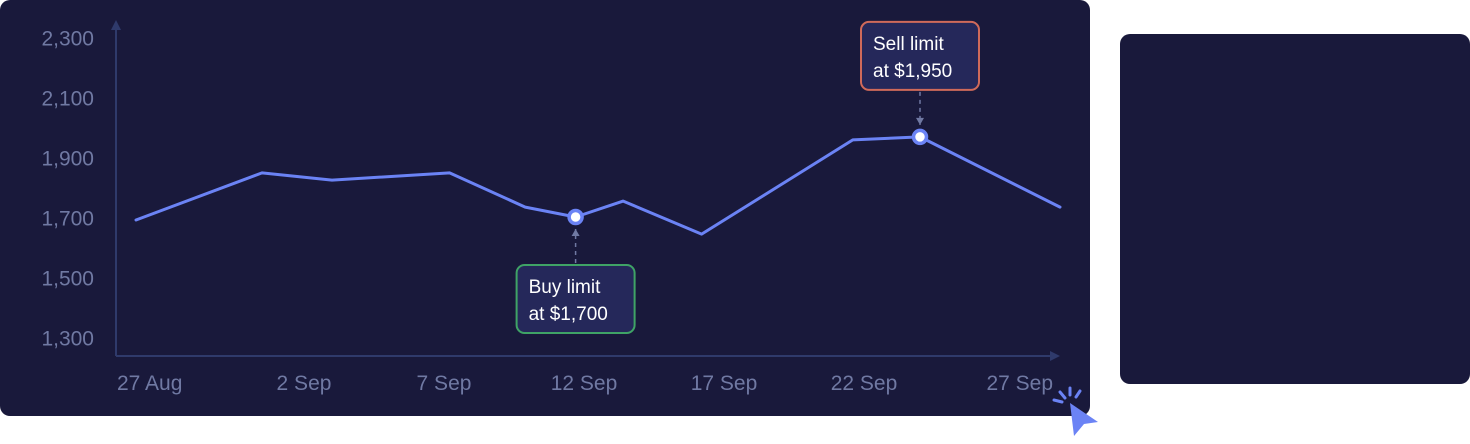  Describe the element at coordinates (1075, 411) in the screenshot. I see `pointer-click-icon` at that location.